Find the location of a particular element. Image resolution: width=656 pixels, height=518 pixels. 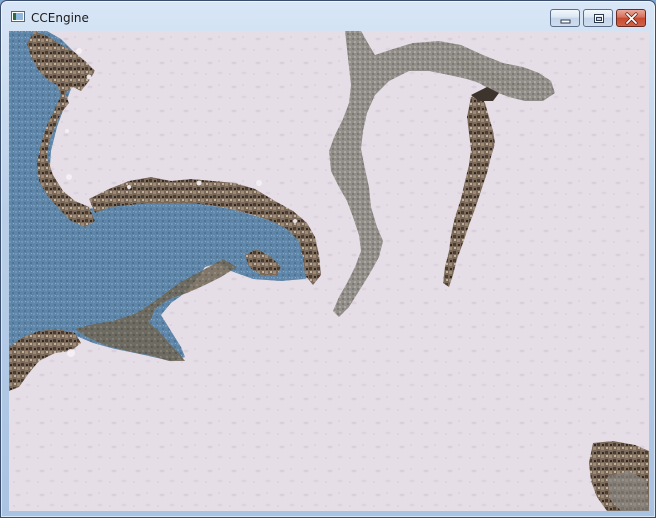

close-icon is located at coordinates (631, 18).